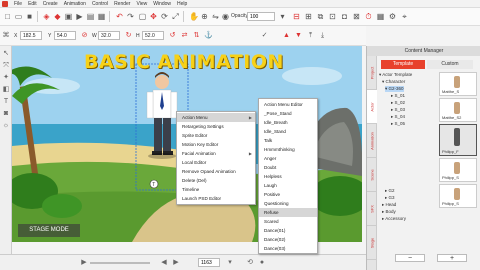  I want to click on tree-node: ▸ Head, so click(389, 205).